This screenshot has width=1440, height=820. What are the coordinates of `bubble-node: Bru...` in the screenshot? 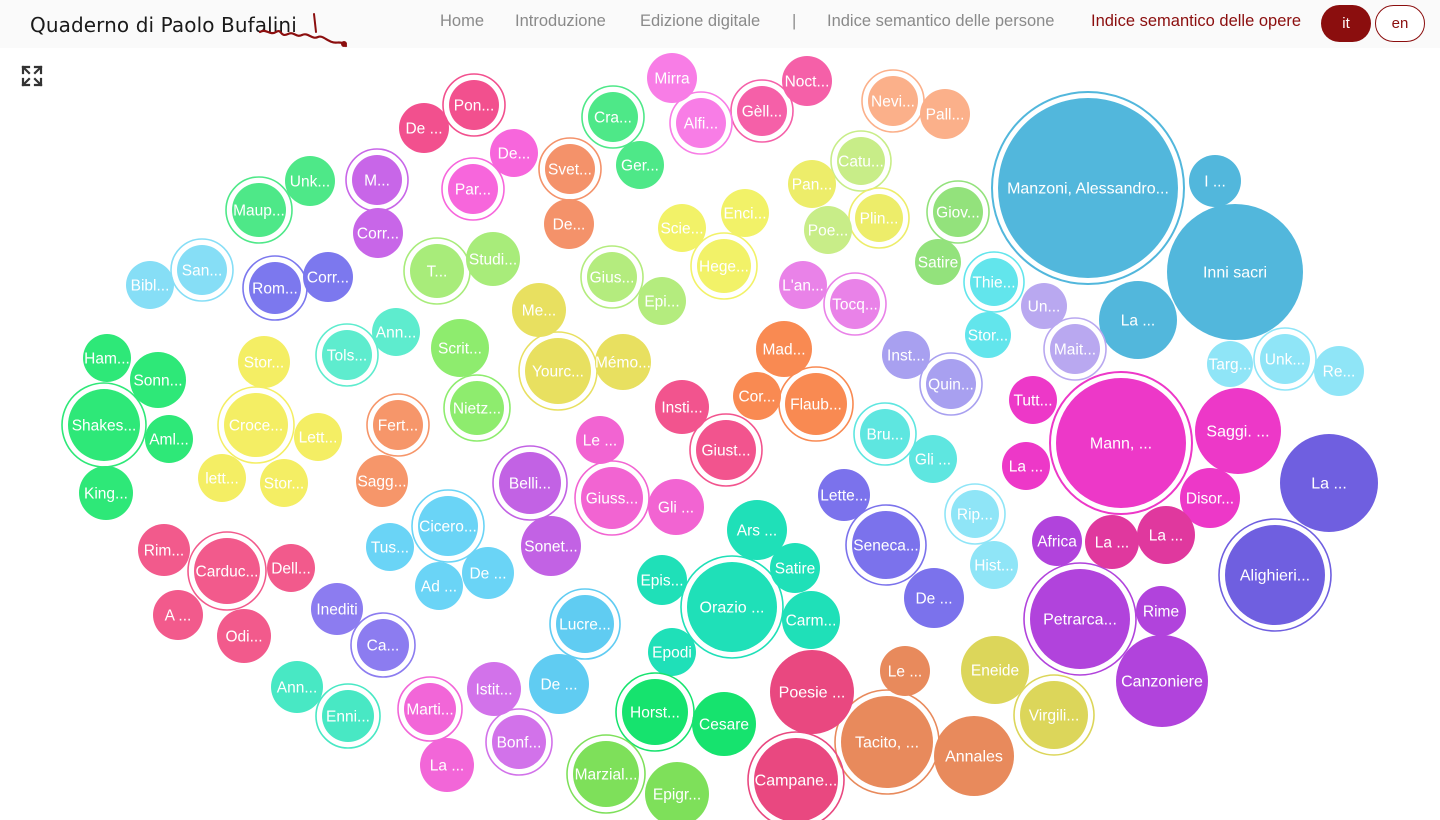 It's located at (885, 434).